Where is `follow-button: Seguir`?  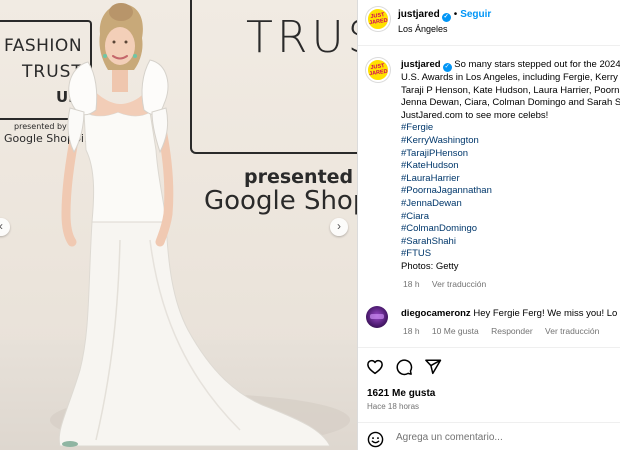
follow-button: Seguir is located at coordinates (475, 14).